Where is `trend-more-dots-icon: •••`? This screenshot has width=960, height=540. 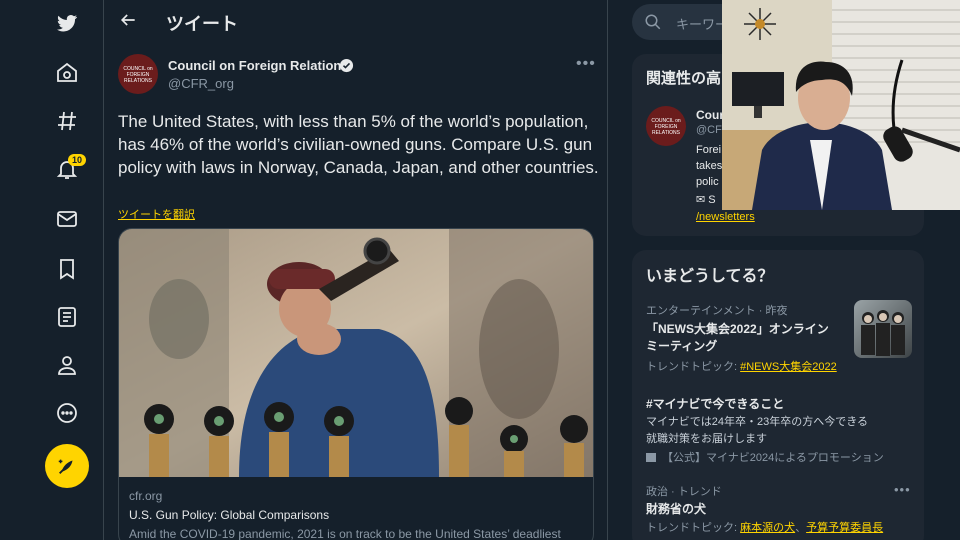
trend-more-dots-icon: ••• is located at coordinates (902, 489).